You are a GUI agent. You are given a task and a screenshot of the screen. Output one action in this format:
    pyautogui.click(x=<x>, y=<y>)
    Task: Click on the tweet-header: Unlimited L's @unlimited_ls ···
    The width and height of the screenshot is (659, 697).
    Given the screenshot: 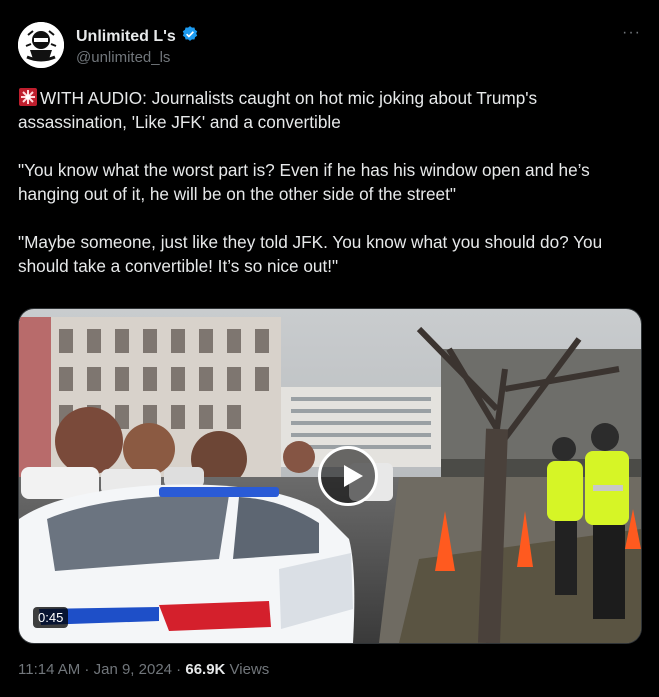 What is the action you would take?
    pyautogui.click(x=331, y=46)
    